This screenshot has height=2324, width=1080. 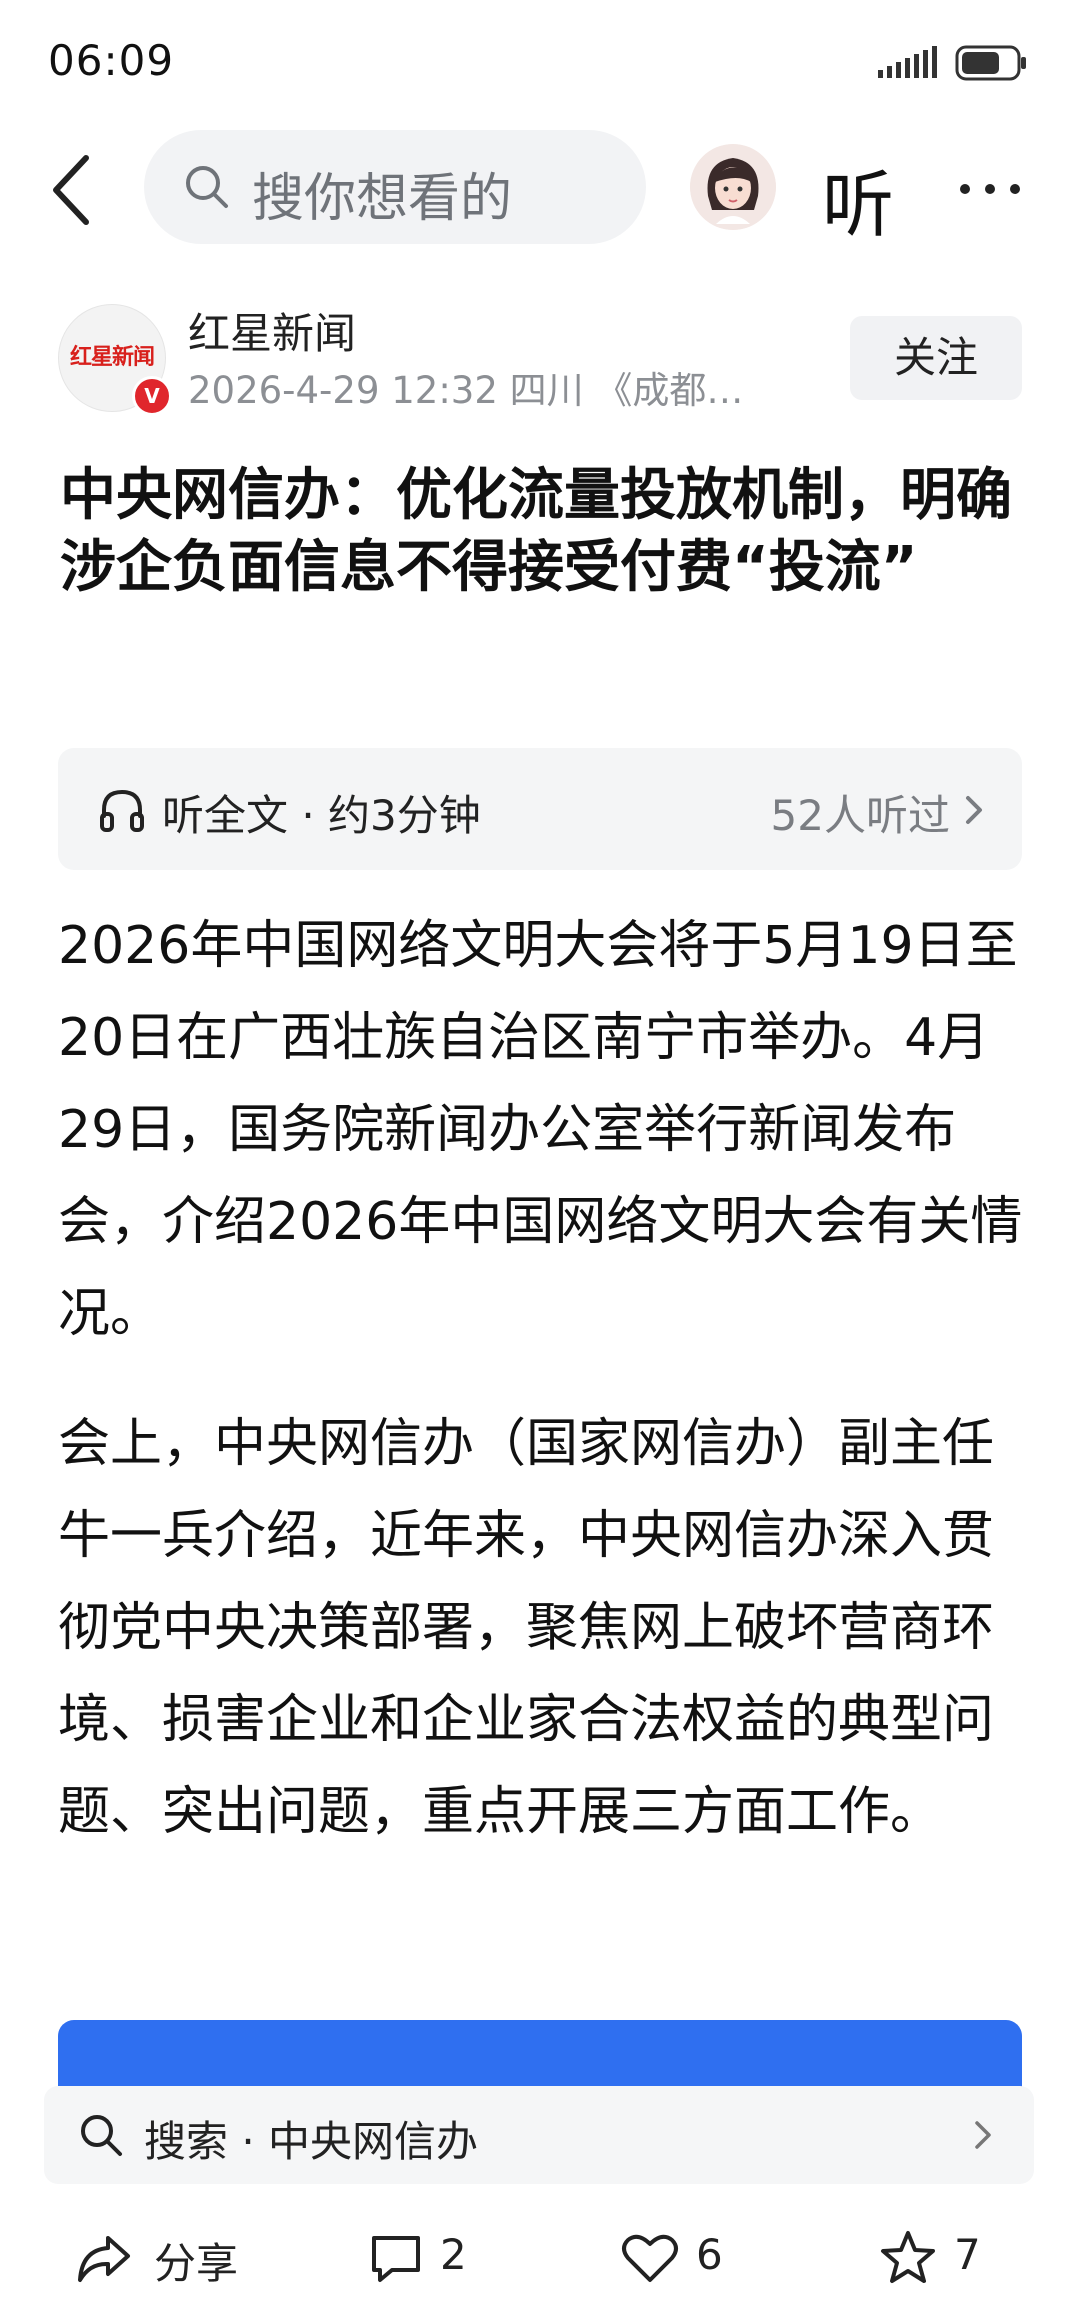 What do you see at coordinates (540, 809) in the screenshot?
I see `listen-full-text-bar: 听全文 · 约3分钟 52人听过` at bounding box center [540, 809].